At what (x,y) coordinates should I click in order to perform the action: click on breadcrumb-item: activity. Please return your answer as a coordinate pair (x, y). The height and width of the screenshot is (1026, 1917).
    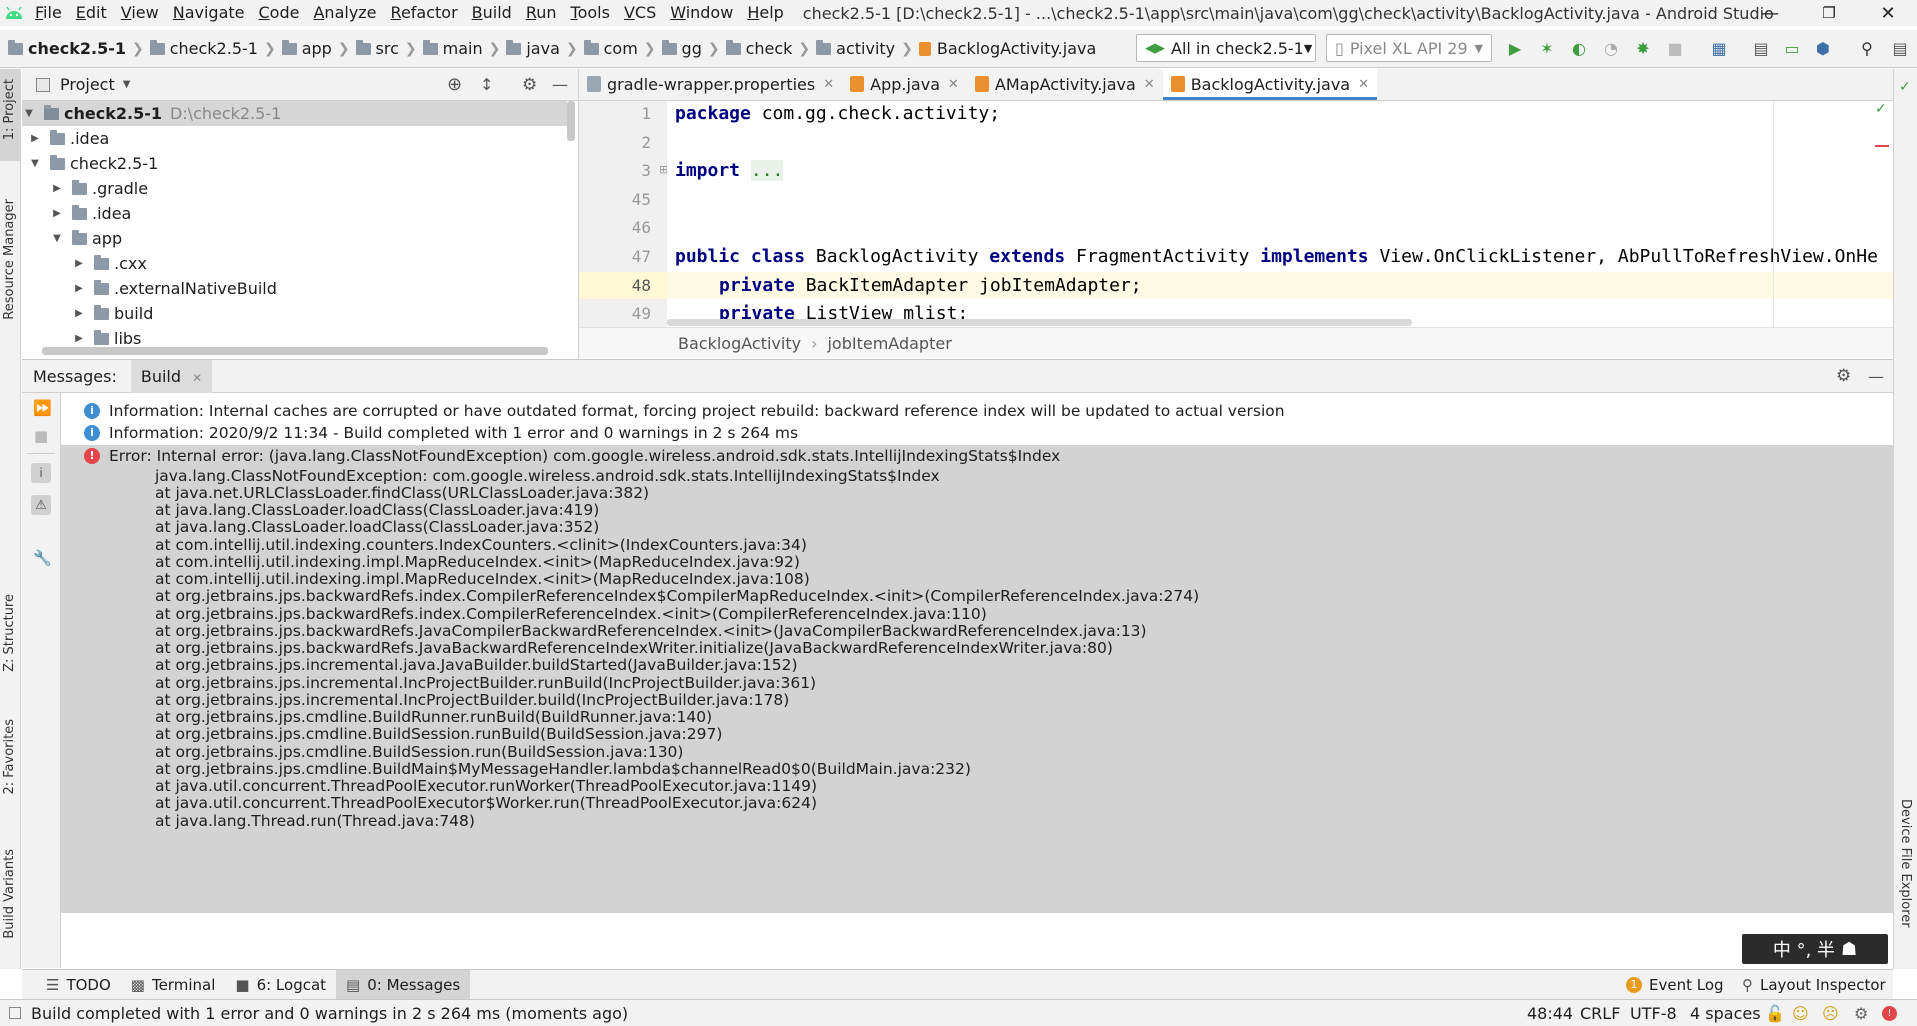
    Looking at the image, I should click on (865, 48).